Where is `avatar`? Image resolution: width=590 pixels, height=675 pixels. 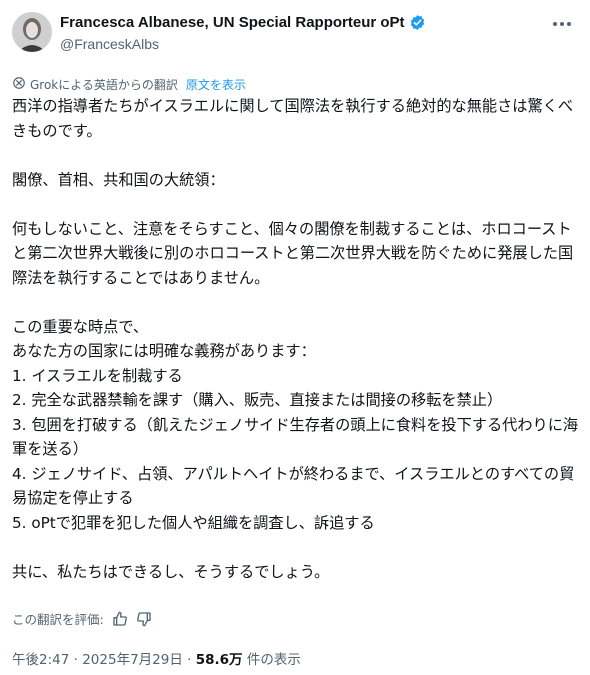 avatar is located at coordinates (32, 32).